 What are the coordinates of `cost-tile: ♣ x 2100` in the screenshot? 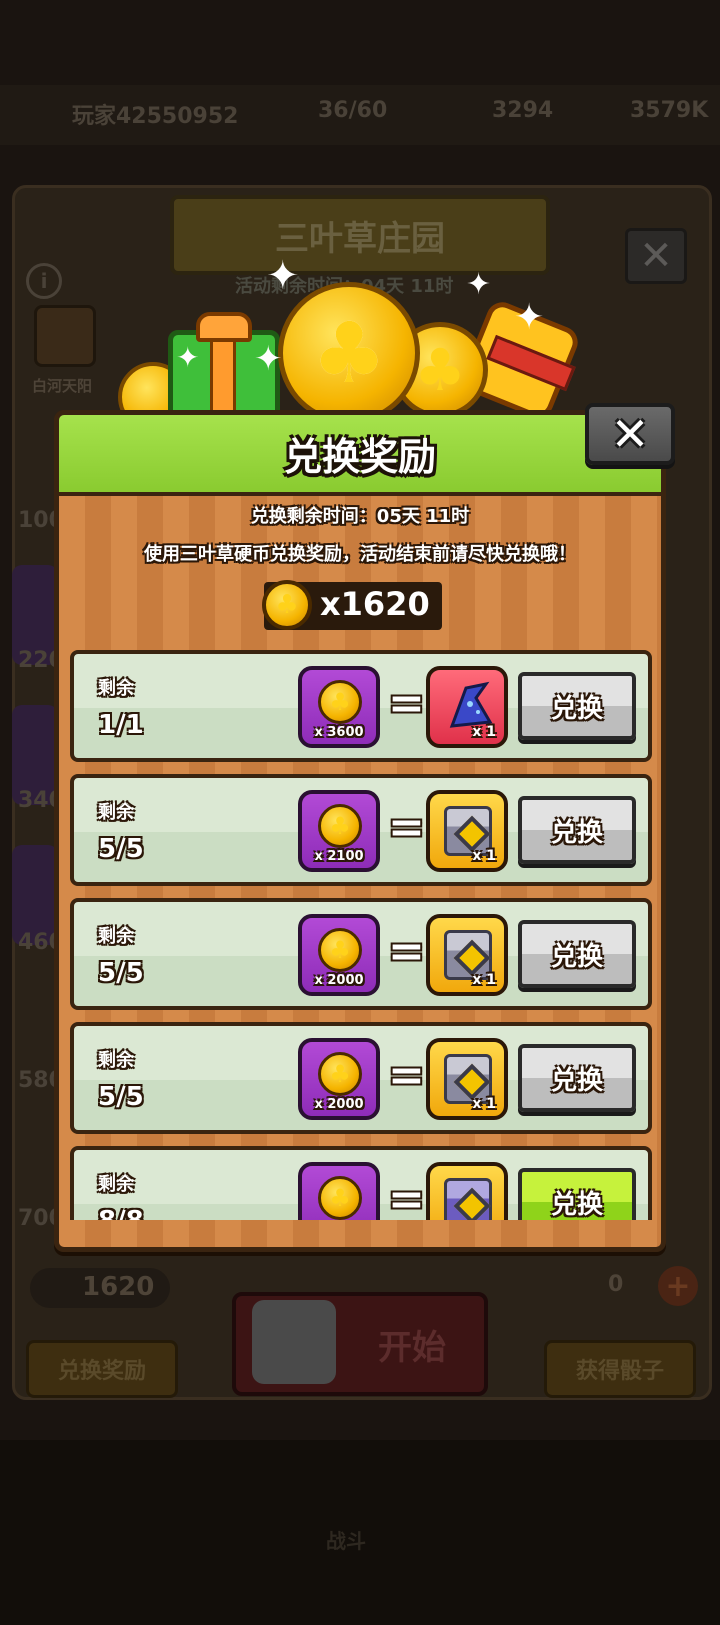 It's located at (339, 831).